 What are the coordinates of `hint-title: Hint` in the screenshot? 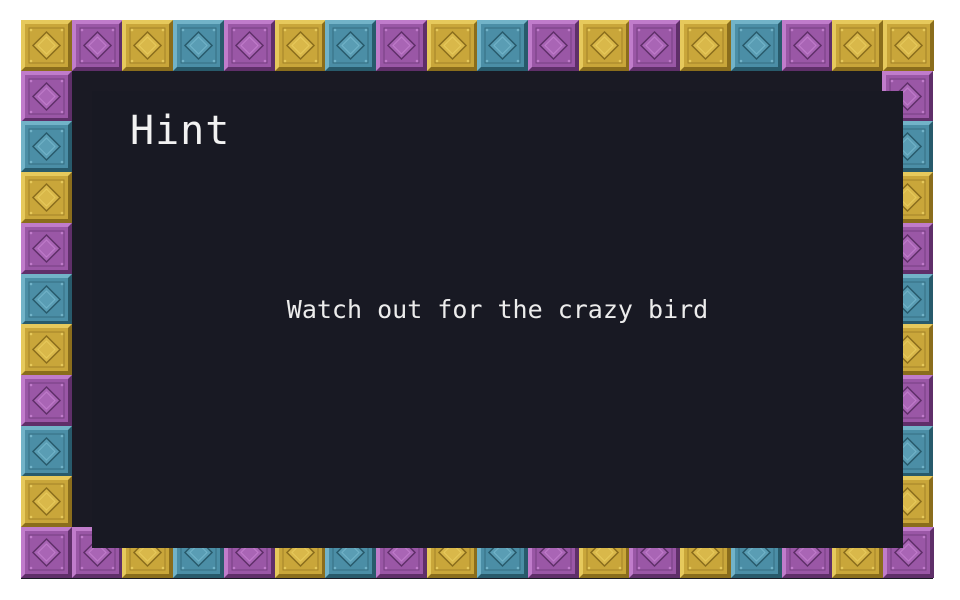 It's located at (180, 131).